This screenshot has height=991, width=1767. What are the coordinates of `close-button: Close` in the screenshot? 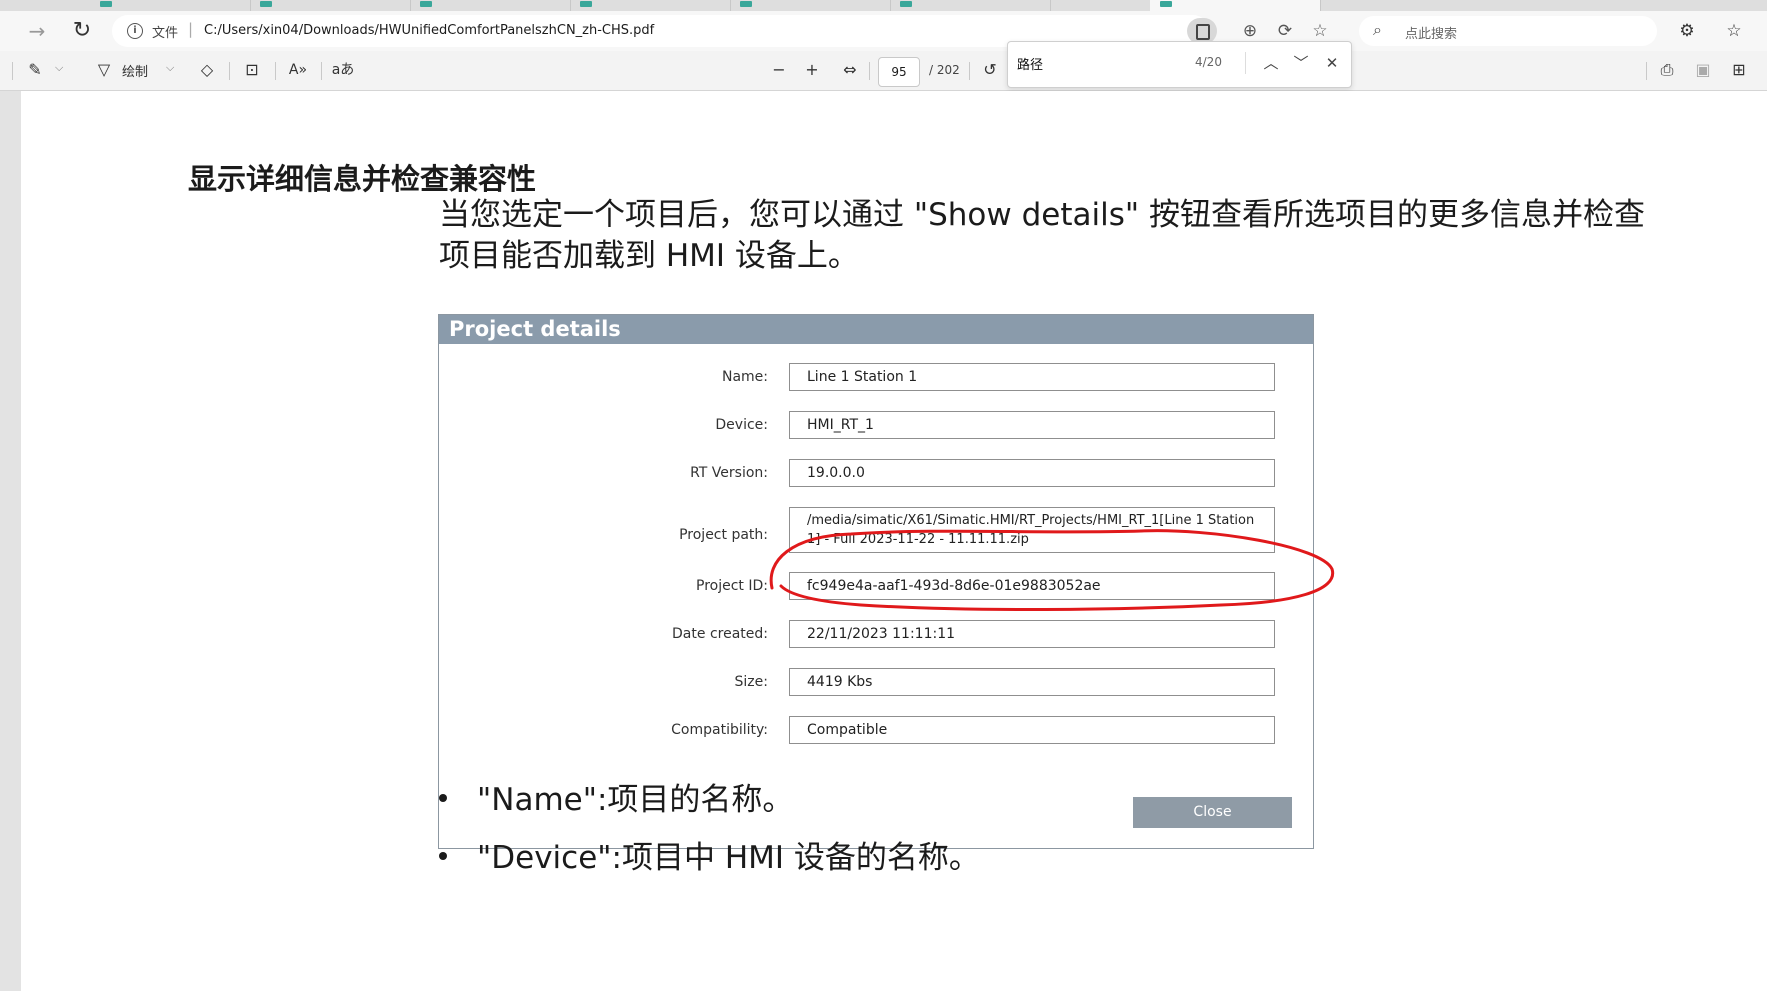 It's located at (1212, 812).